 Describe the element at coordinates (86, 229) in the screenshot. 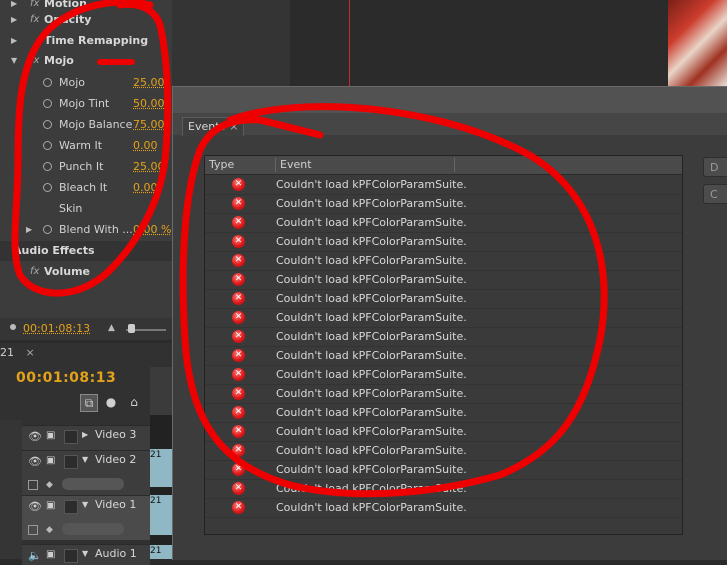

I see `effect-property-row: ▶ Blend With ... 0.00 %` at that location.